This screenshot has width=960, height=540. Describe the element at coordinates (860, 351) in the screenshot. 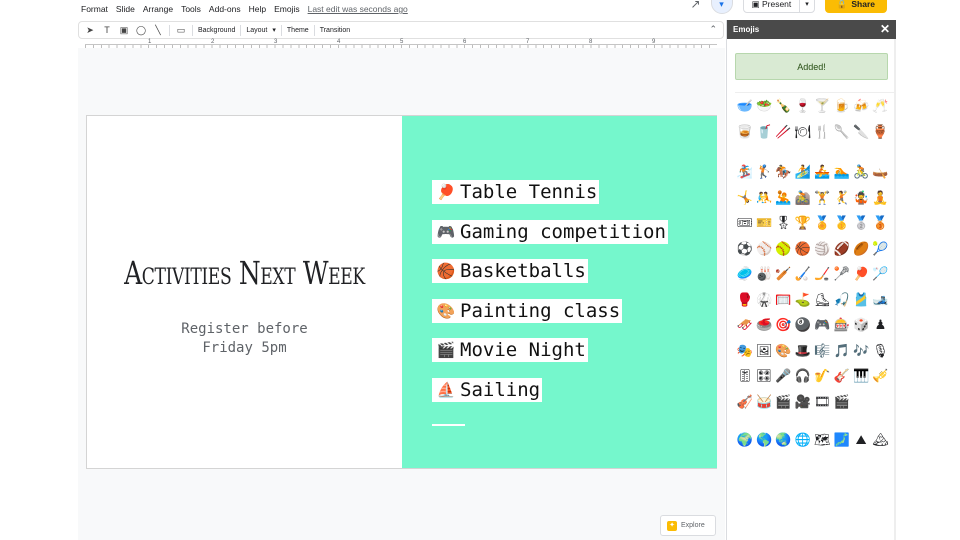

I see `emoji-option: 🎶` at that location.